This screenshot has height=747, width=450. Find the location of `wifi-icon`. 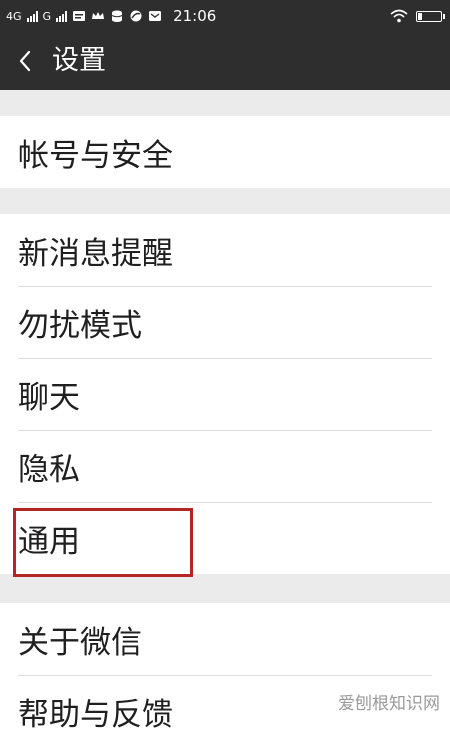

wifi-icon is located at coordinates (399, 16).